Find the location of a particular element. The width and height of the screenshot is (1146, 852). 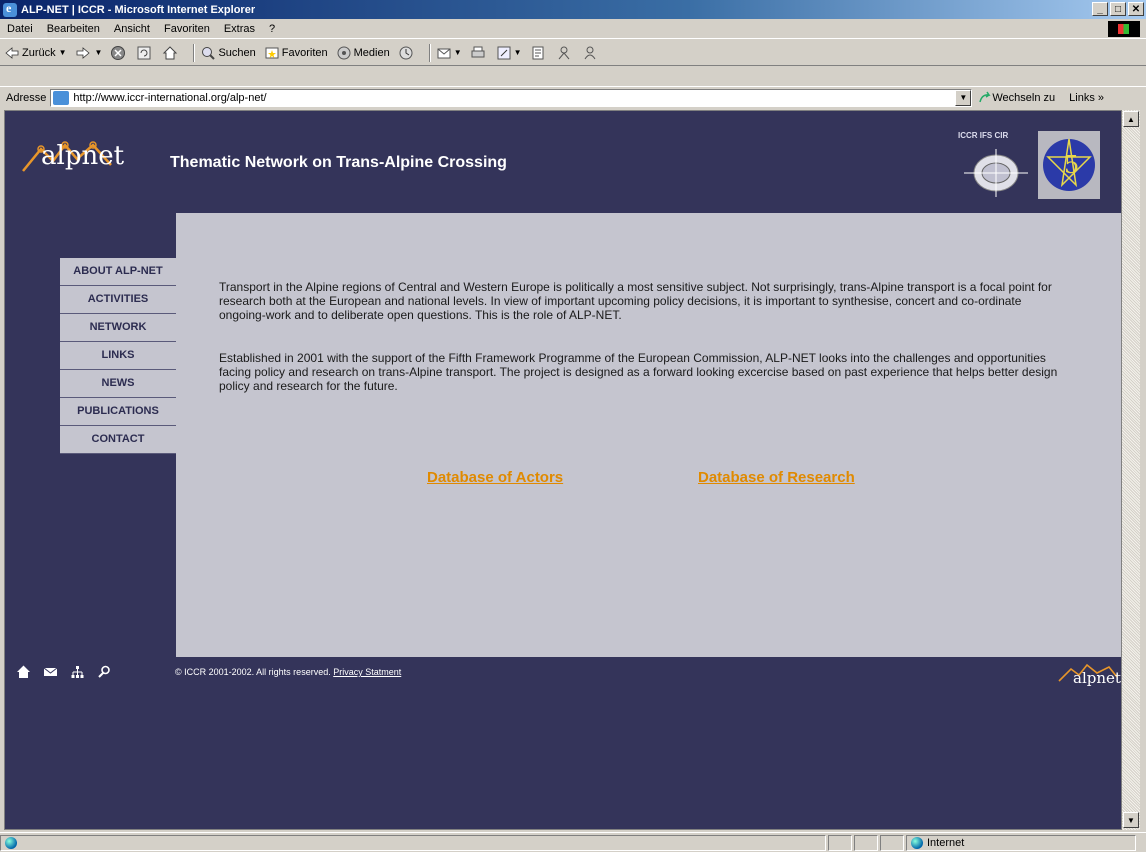

go-arrow-icon is located at coordinates (985, 96).